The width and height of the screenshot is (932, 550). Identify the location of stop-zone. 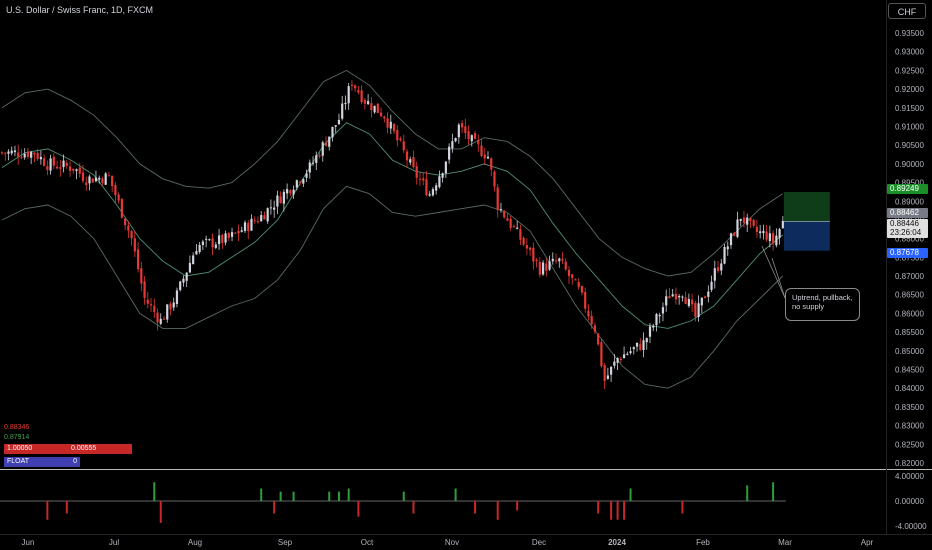
(806, 236).